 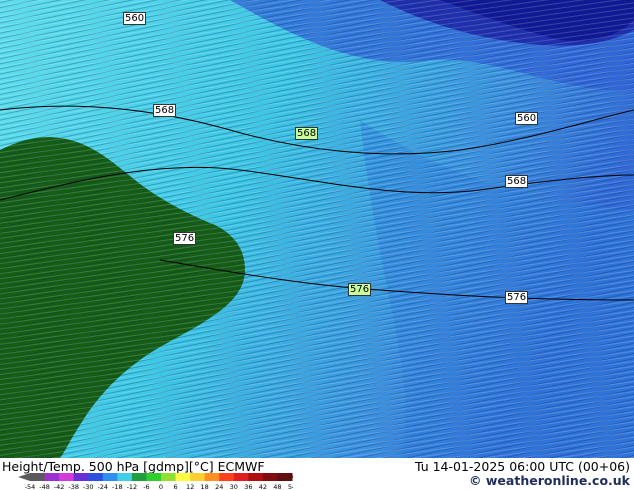 What do you see at coordinates (549, 480) in the screenshot?
I see `credit-link: © weatheronline.co.uk` at bounding box center [549, 480].